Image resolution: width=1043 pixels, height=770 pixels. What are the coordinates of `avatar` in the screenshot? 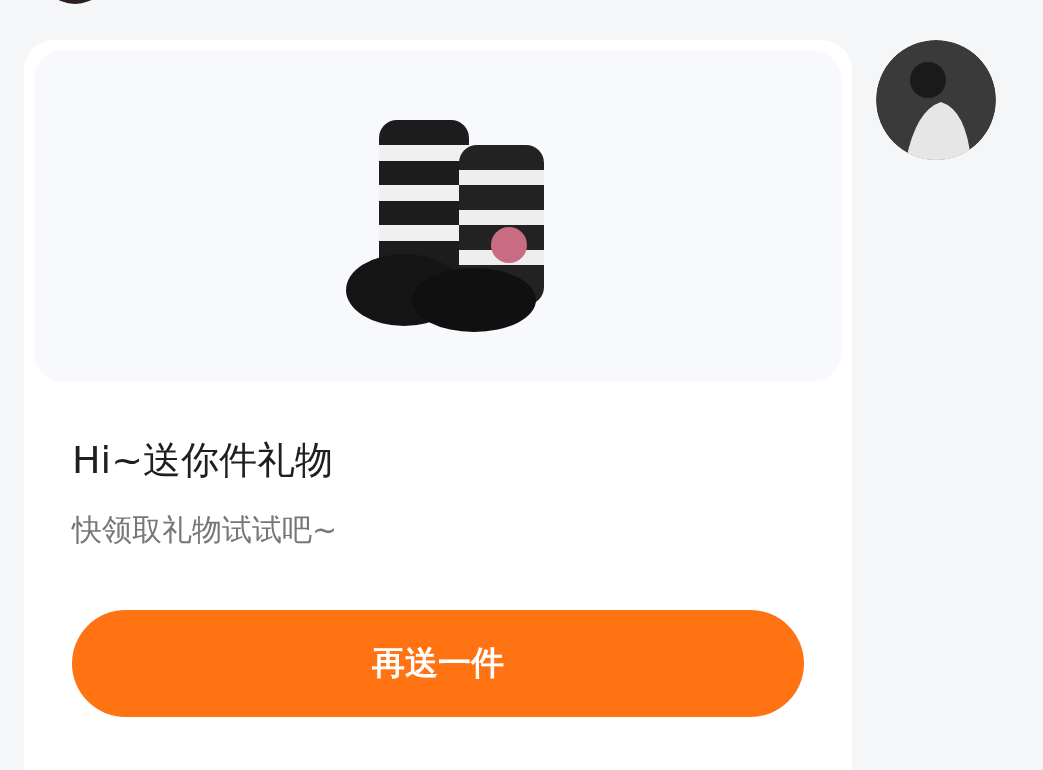 It's located at (936, 100).